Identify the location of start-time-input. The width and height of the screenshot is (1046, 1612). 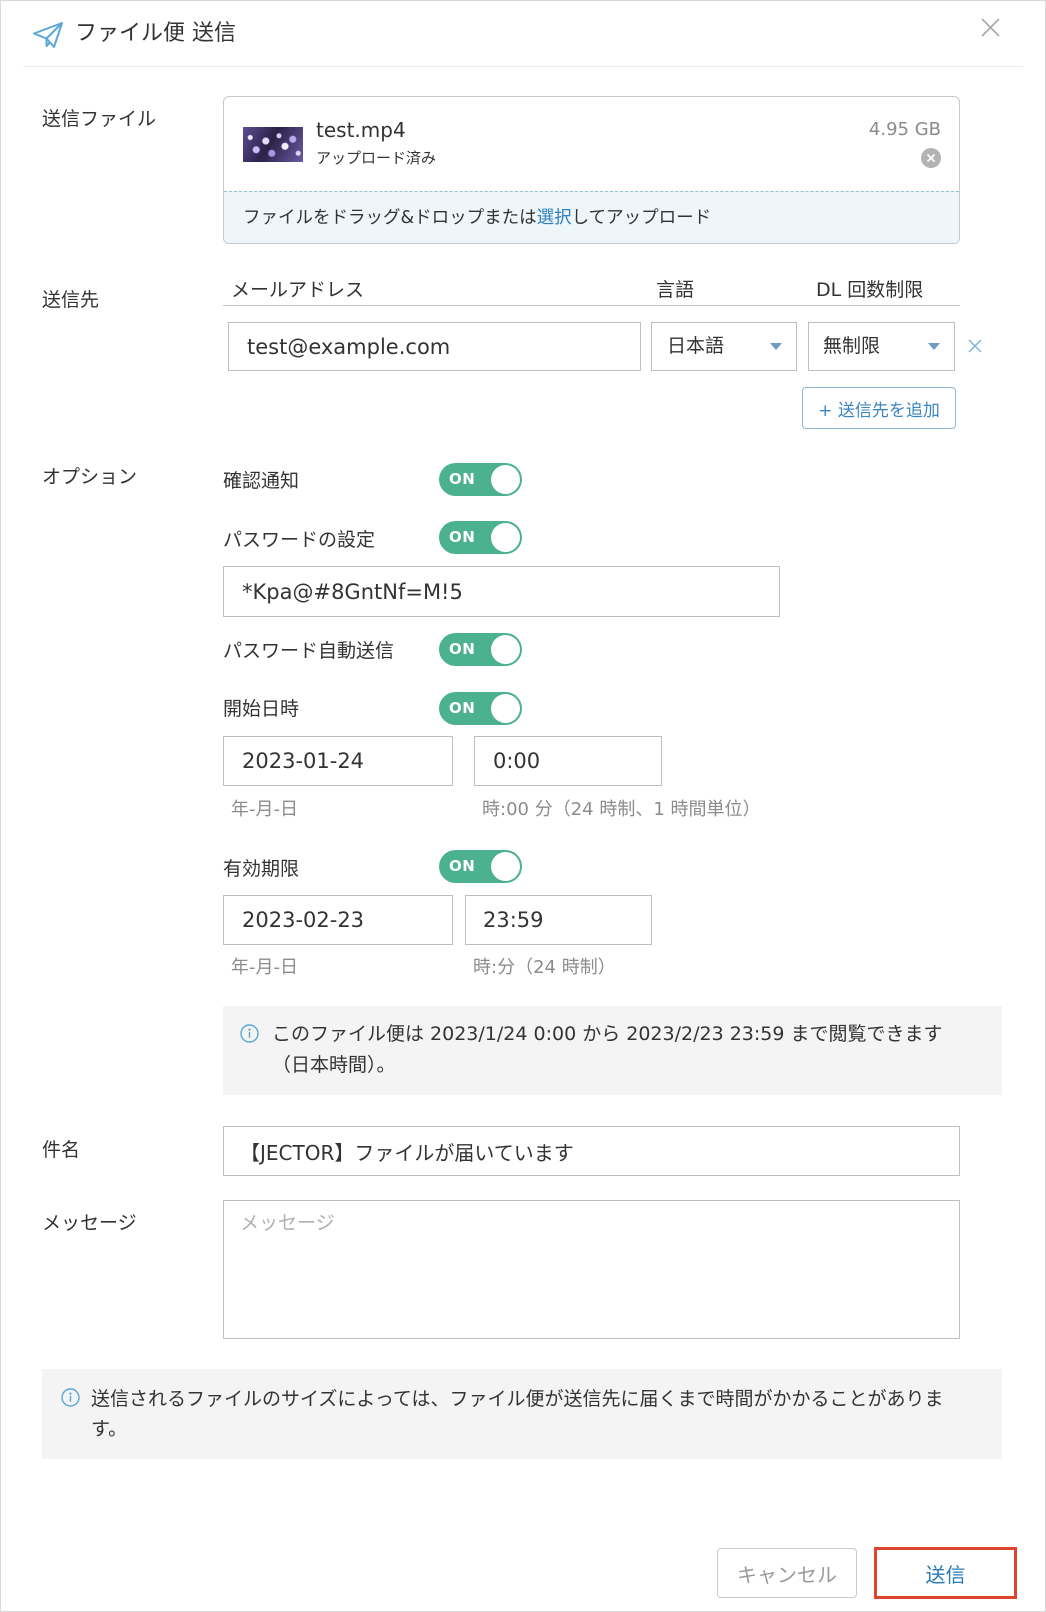
(568, 761).